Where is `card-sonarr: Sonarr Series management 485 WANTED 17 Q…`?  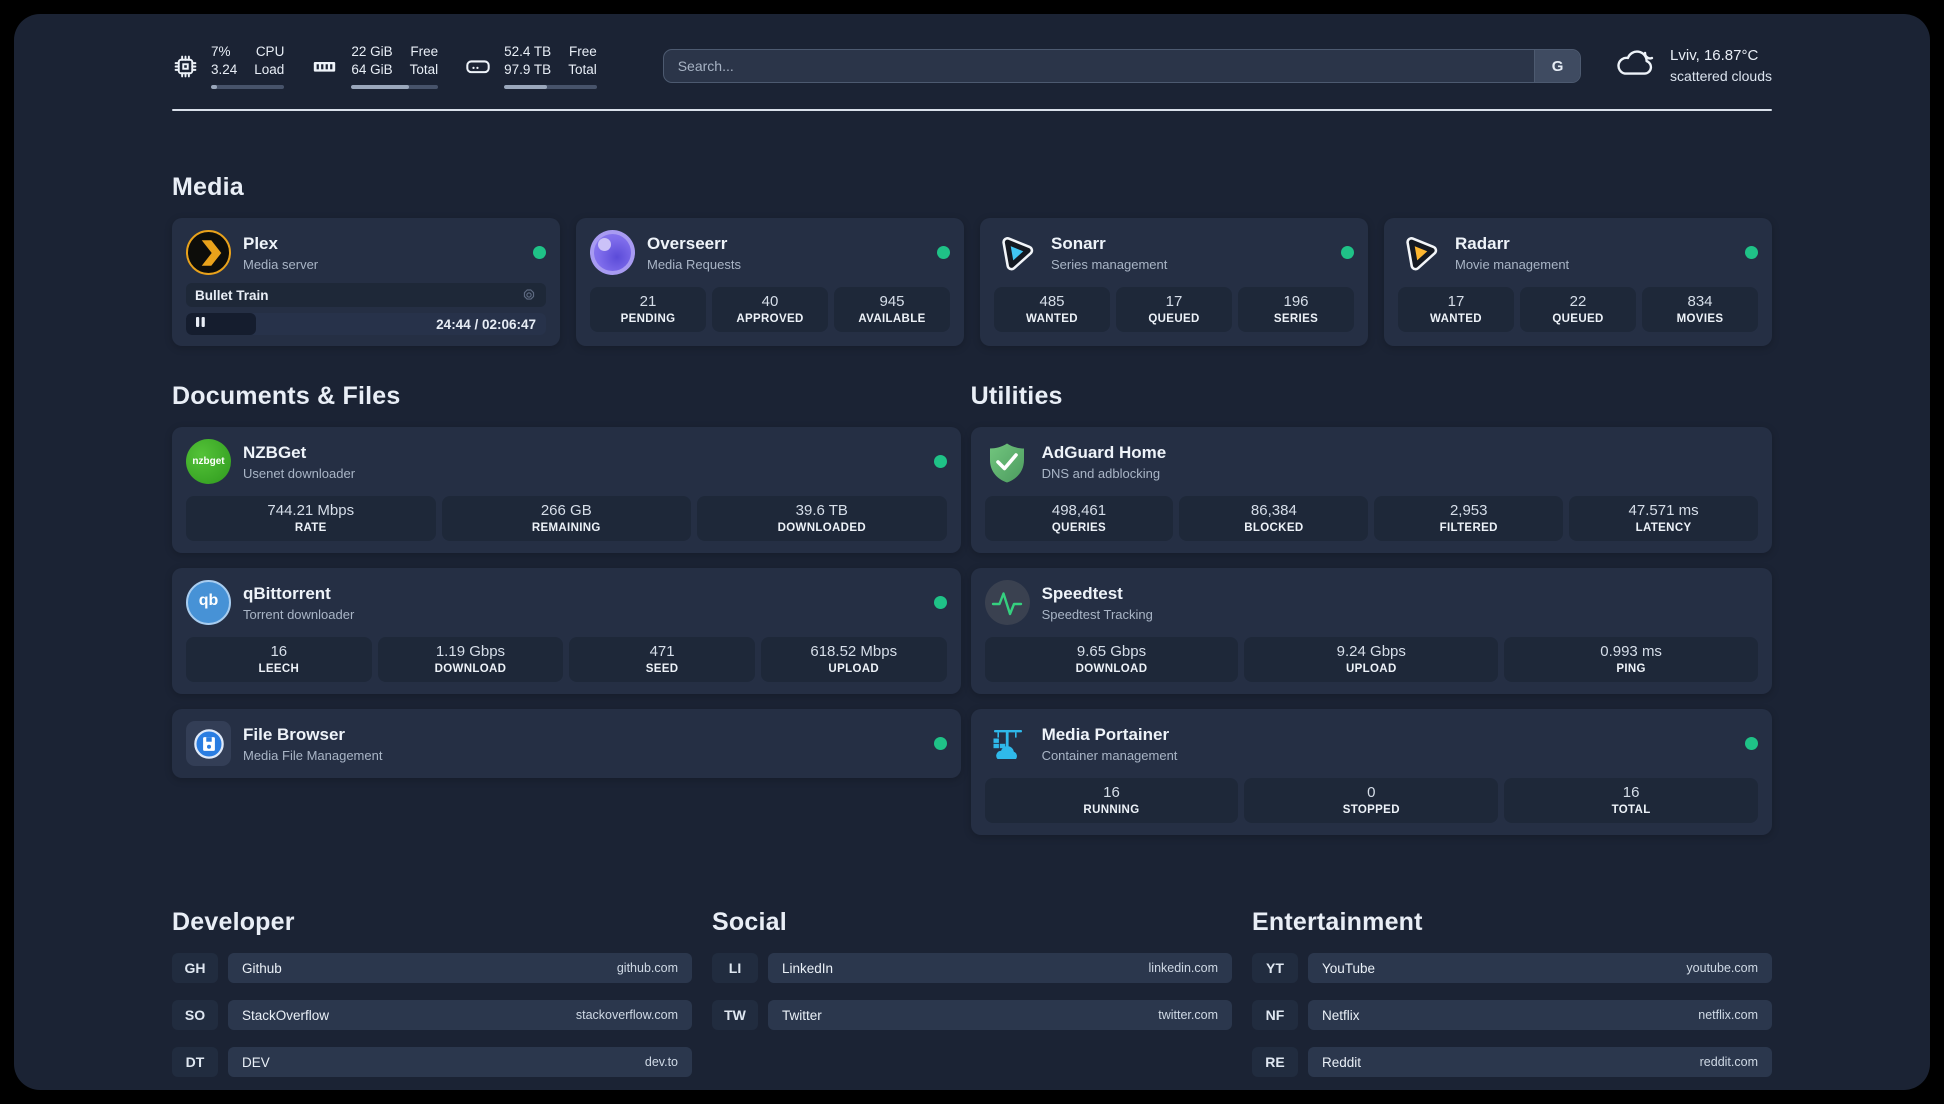 card-sonarr: Sonarr Series management 485 WANTED 17 Q… is located at coordinates (1174, 282).